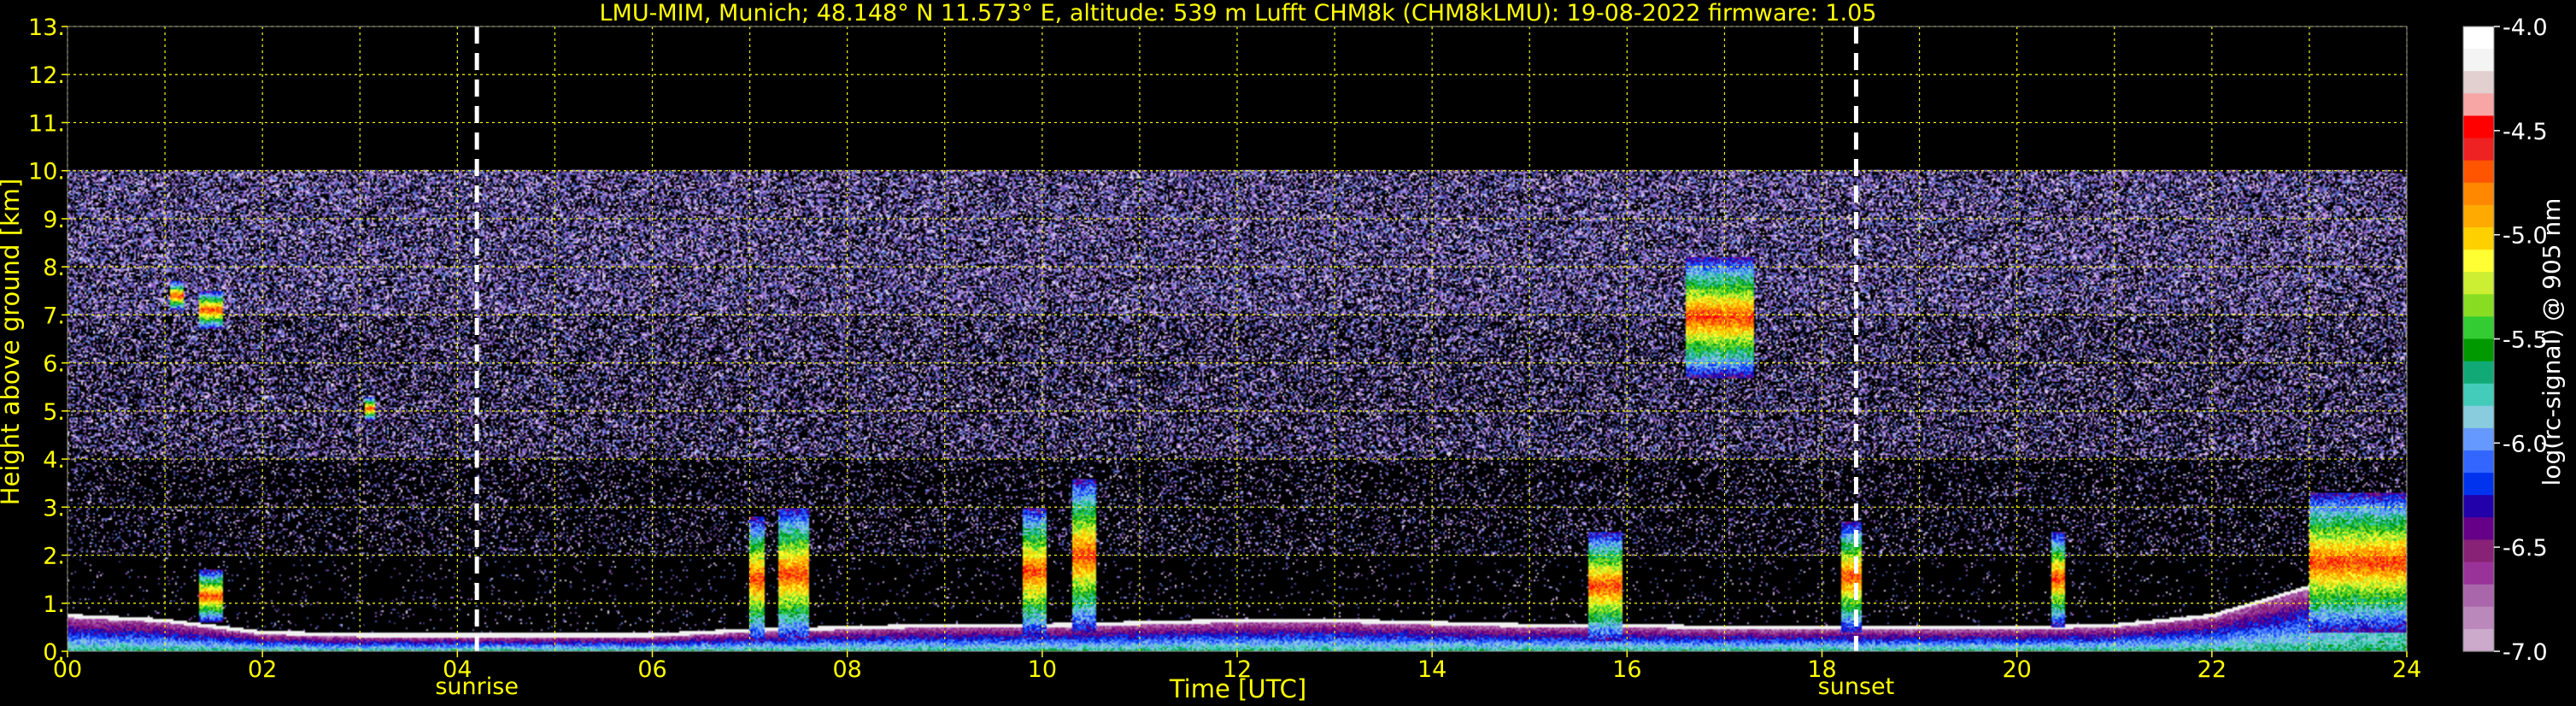 The width and height of the screenshot is (2576, 706). Describe the element at coordinates (1431, 669) in the screenshot. I see `x-tick-label: 14` at that location.